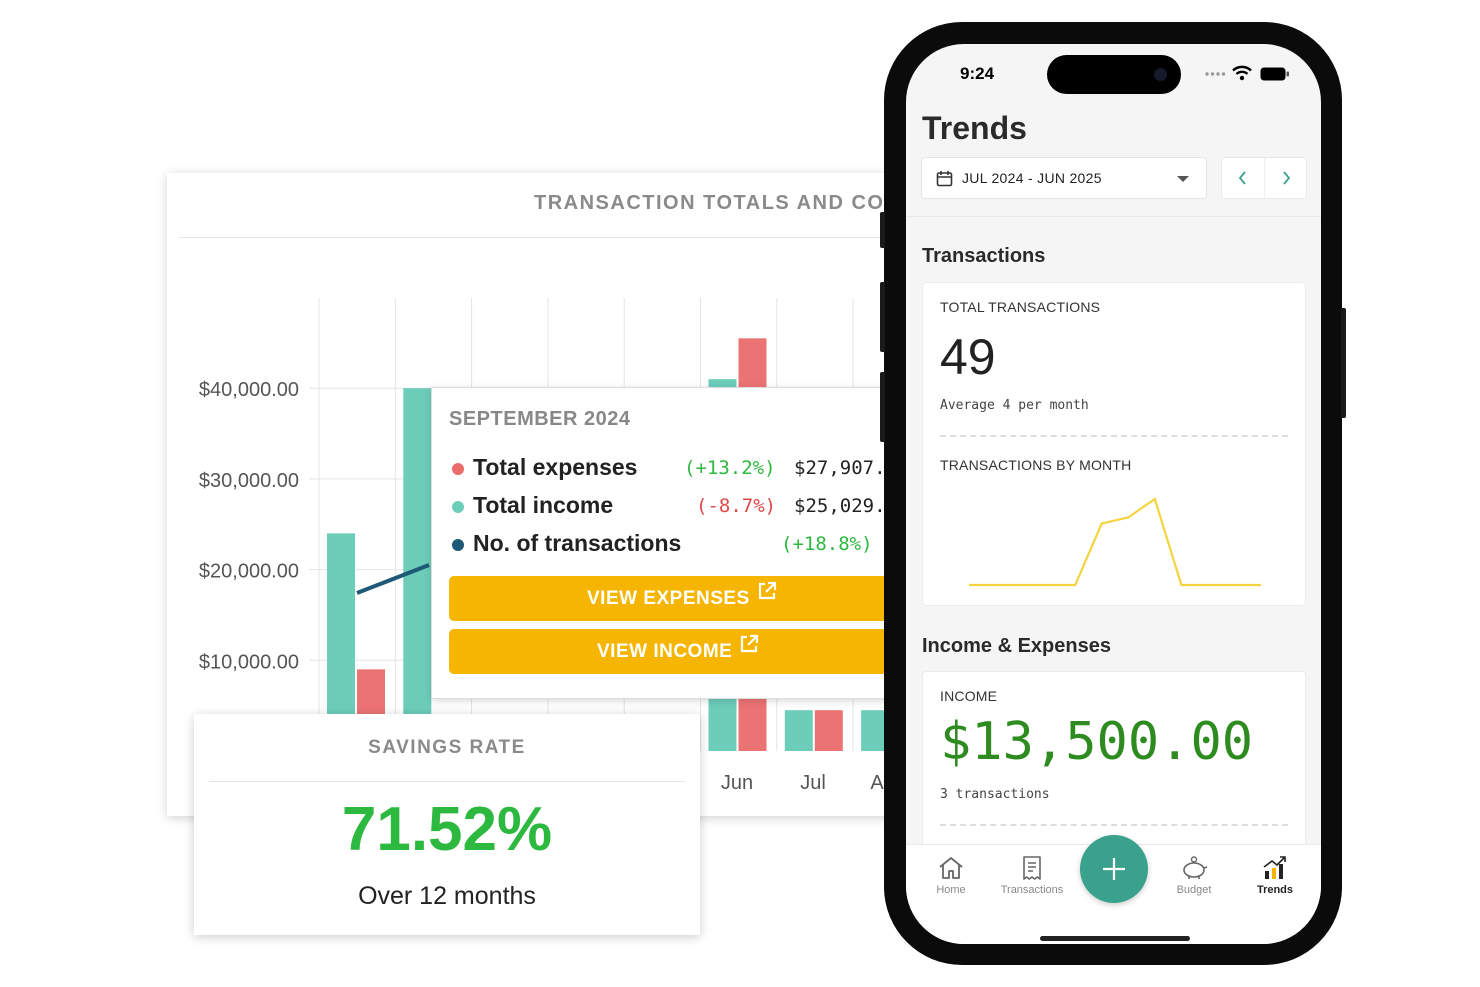 This screenshot has height=987, width=1480. I want to click on transactions-by-month-sparkline, so click(1115, 542).